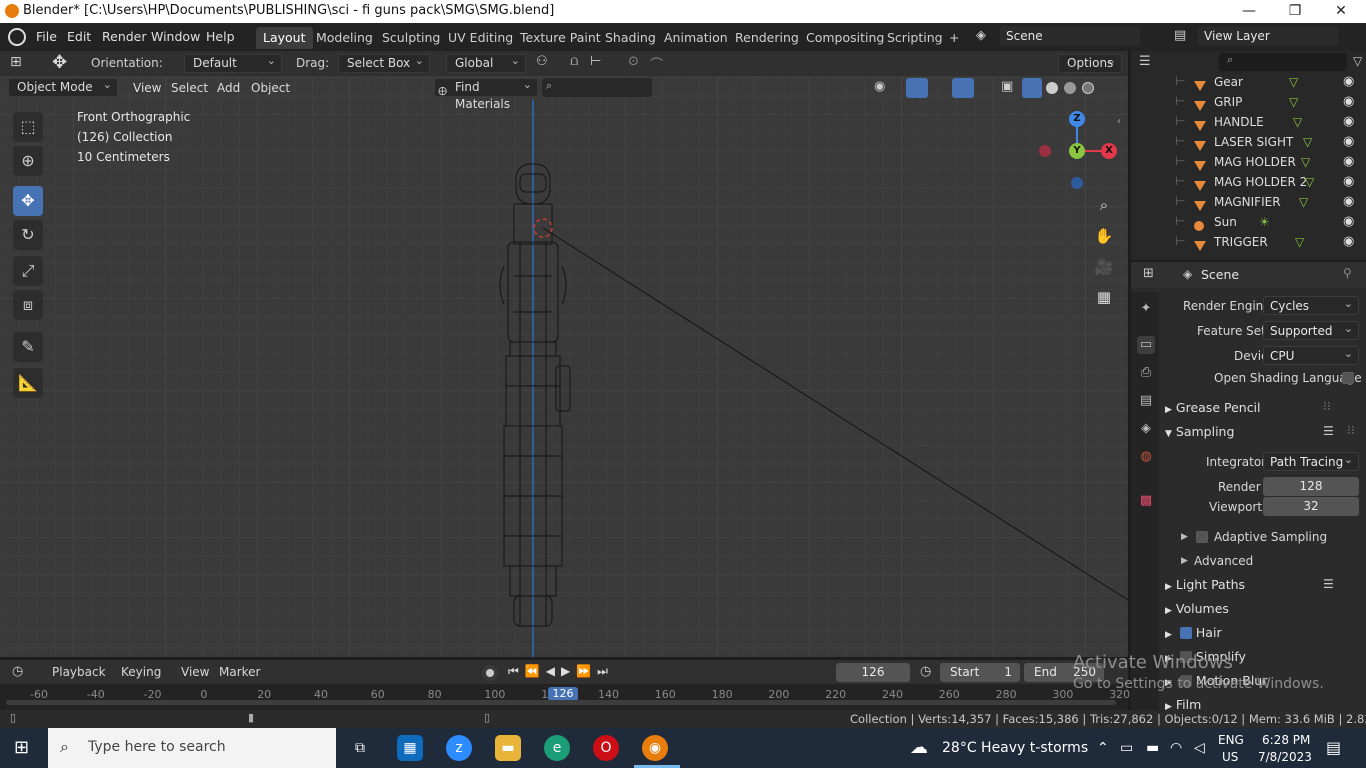 This screenshot has width=1366, height=768. What do you see at coordinates (696, 38) in the screenshot?
I see `tab-animation: Animation` at bounding box center [696, 38].